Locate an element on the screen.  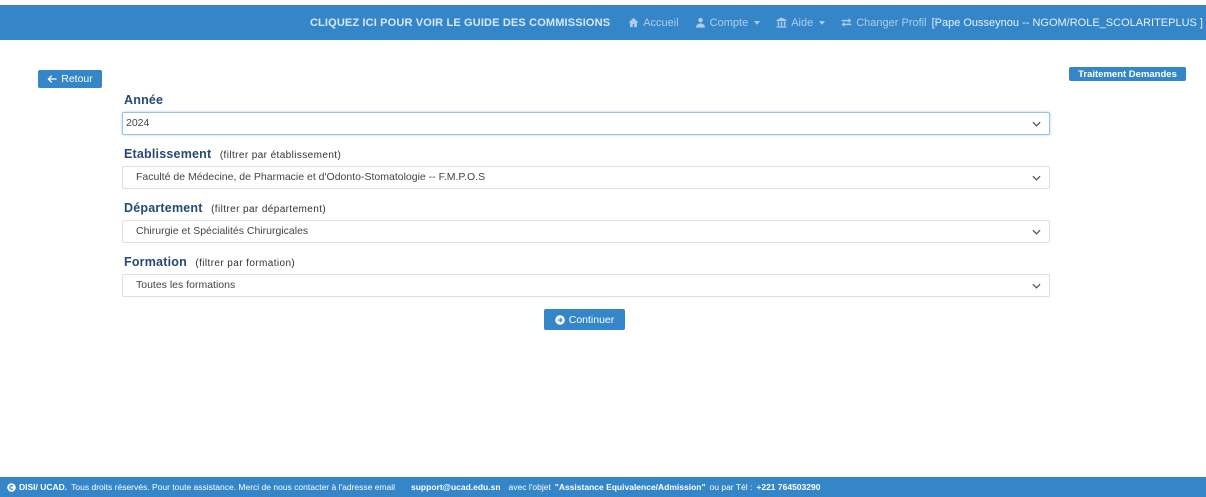
back-button: Retour is located at coordinates (70, 79).